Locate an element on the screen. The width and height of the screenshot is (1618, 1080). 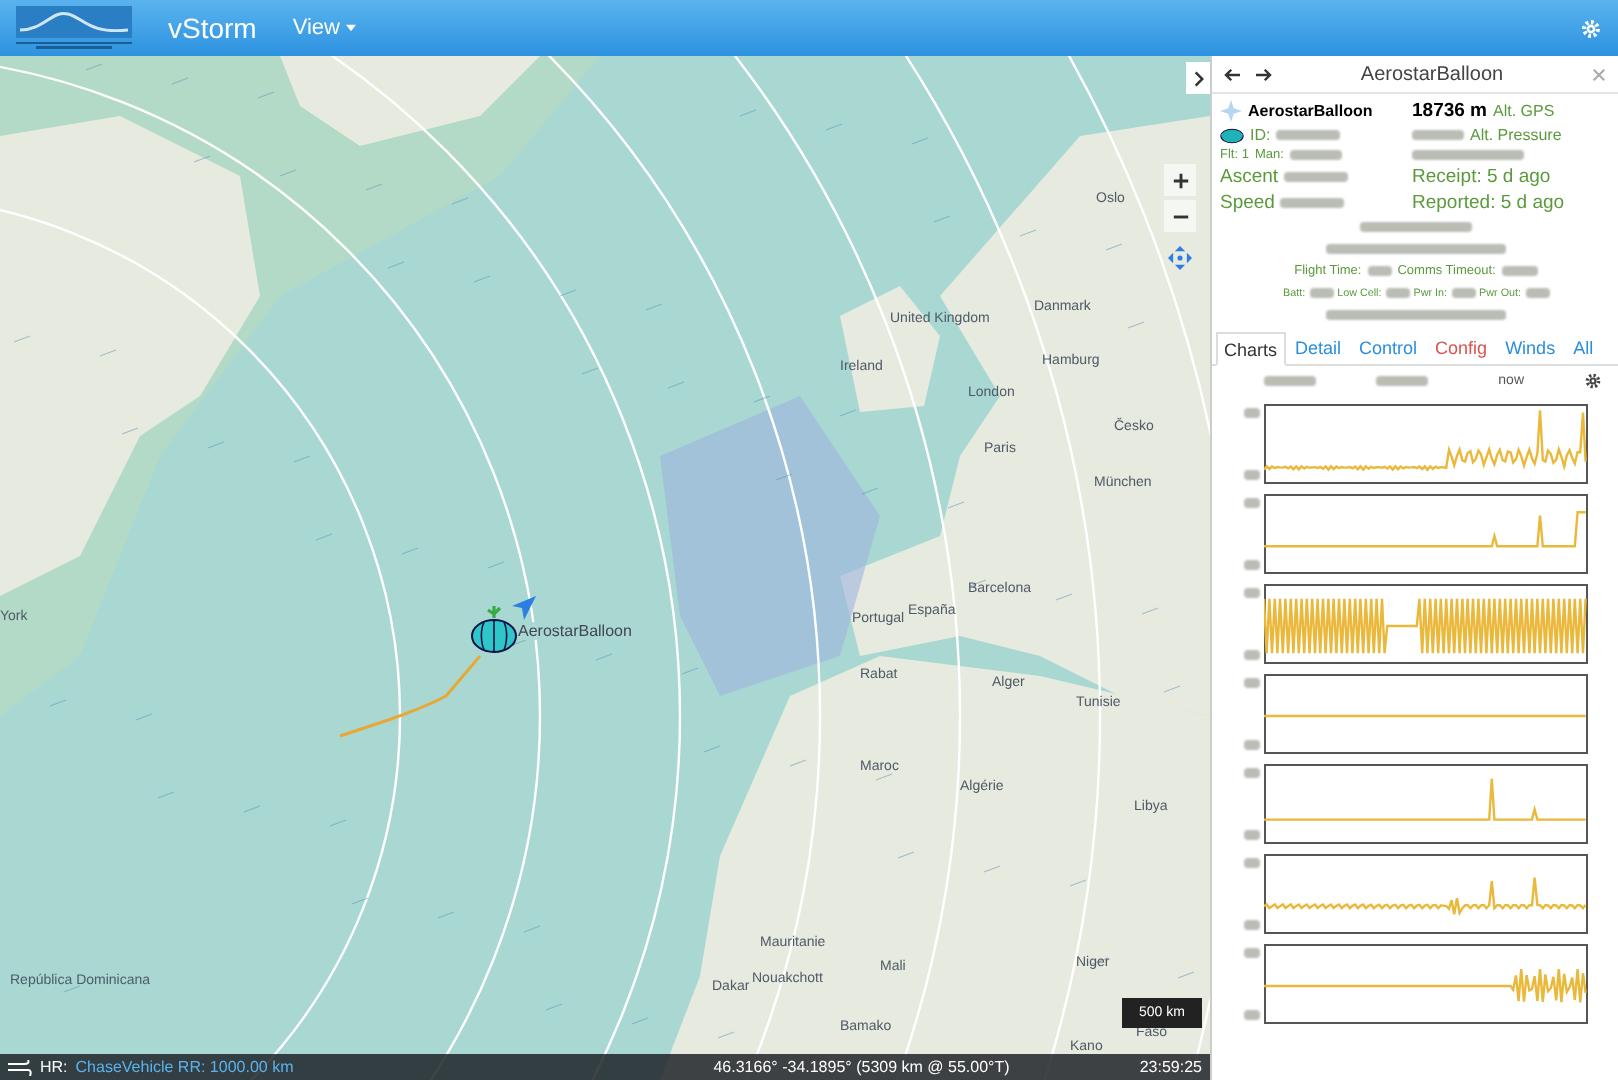
panel-tab: Winds is located at coordinates (1530, 348).